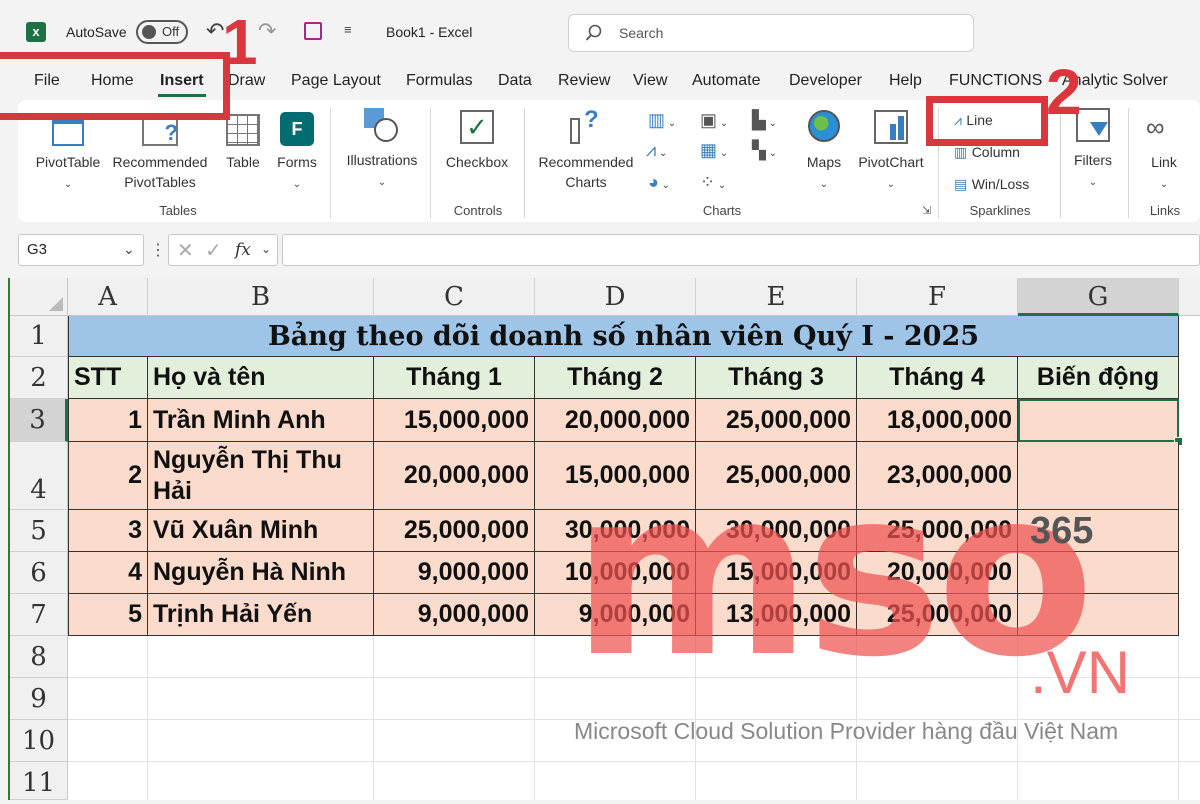 The image size is (1200, 804). I want to click on cell-e5: 30,000,000, so click(776, 531).